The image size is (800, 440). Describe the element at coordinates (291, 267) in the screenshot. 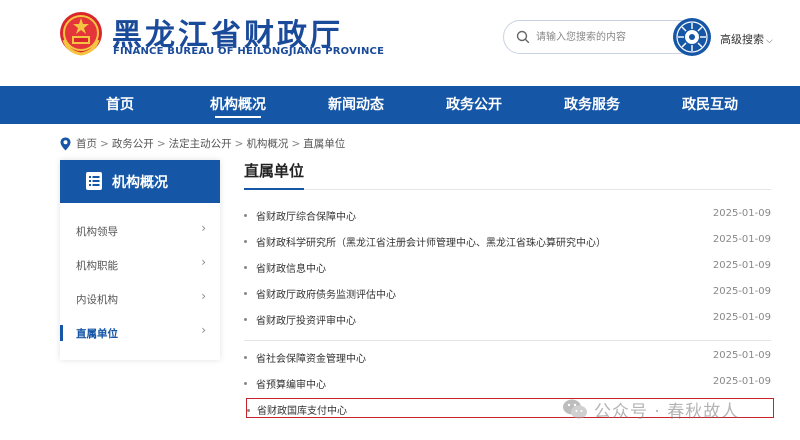

I see `list-item-title: 省财政信息中心` at that location.